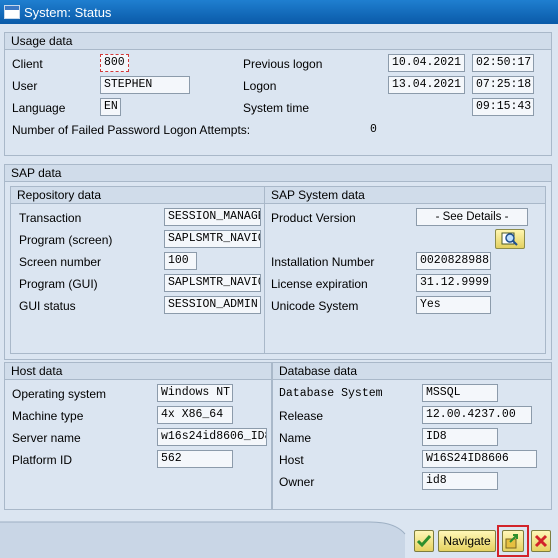  Describe the element at coordinates (331, 393) in the screenshot. I see `database-system-label: Database System` at that location.